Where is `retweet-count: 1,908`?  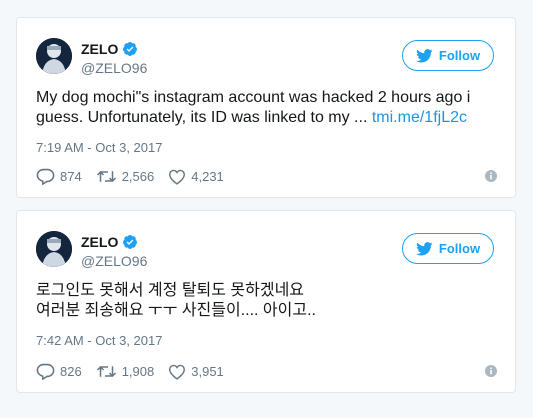 retweet-count: 1,908 is located at coordinates (138, 371).